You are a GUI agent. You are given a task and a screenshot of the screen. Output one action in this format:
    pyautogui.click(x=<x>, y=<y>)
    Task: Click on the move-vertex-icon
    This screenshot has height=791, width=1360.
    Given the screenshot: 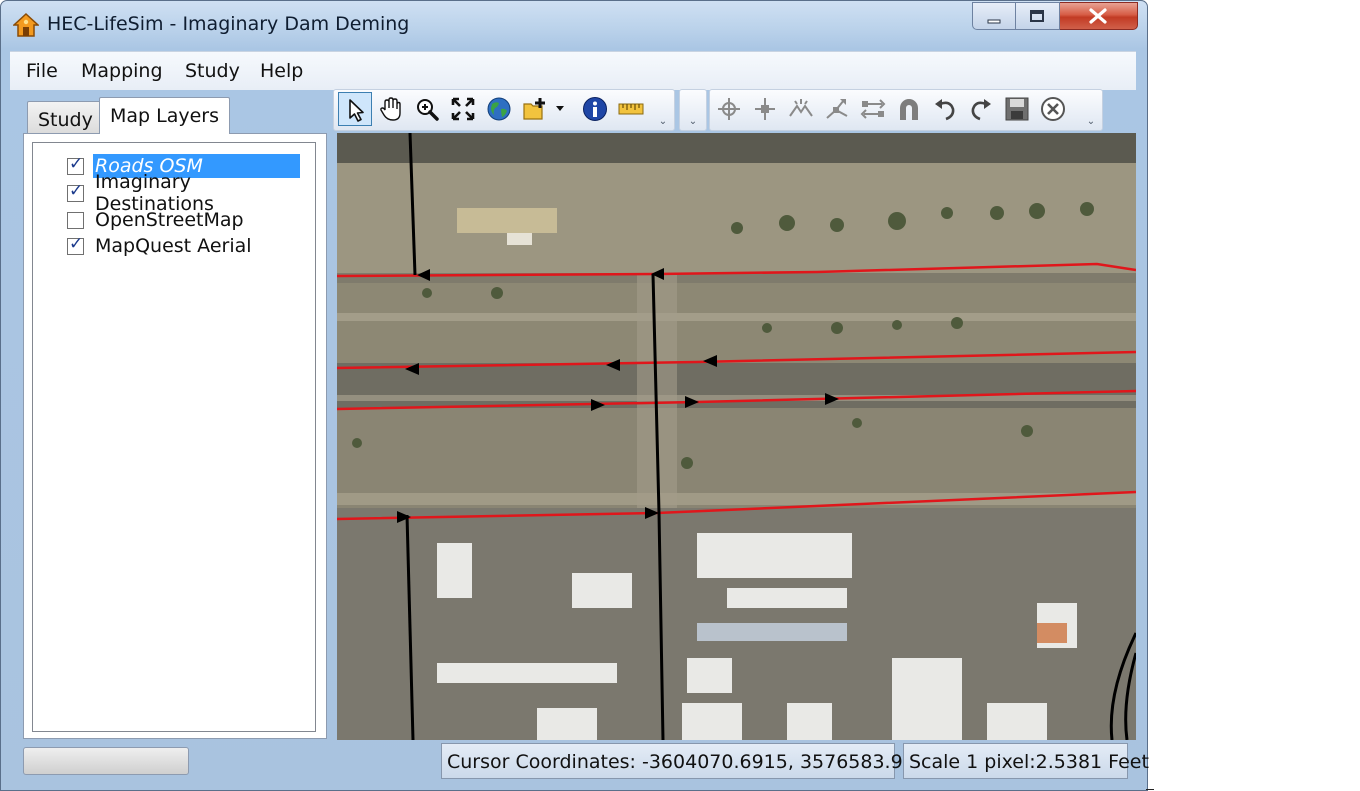 What is the action you would take?
    pyautogui.click(x=837, y=109)
    